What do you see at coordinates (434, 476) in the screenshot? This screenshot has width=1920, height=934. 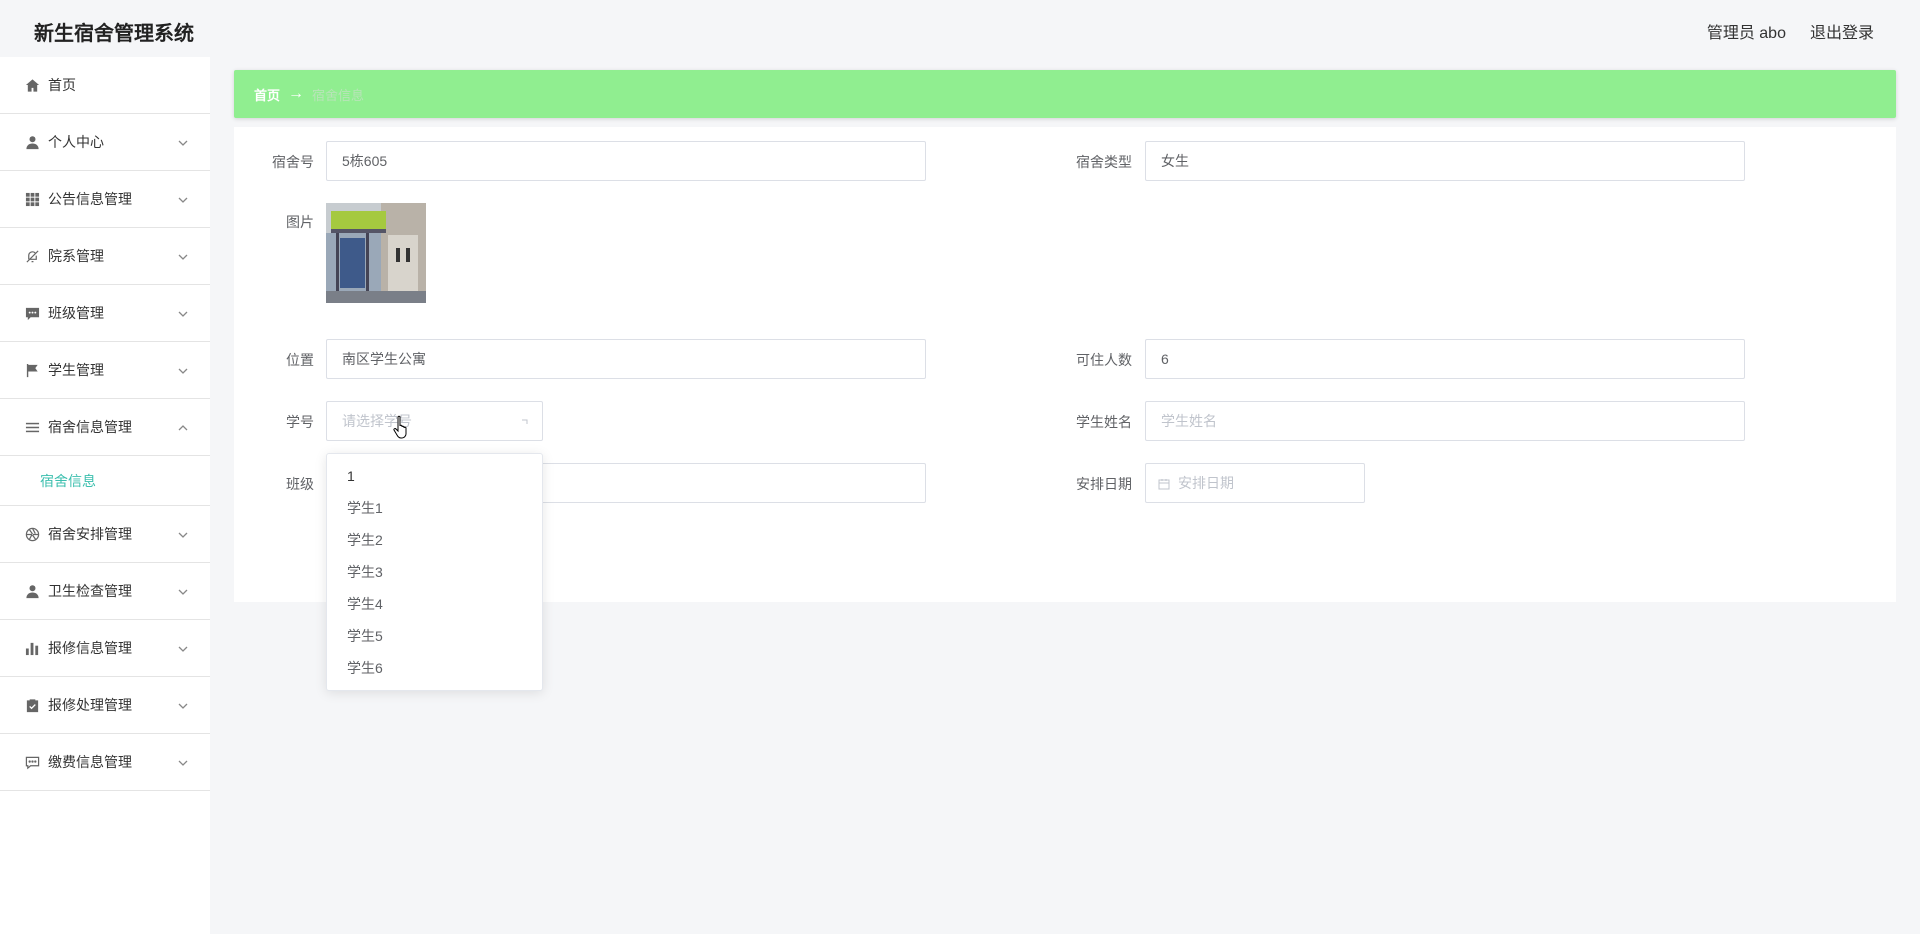 I see `dropdown-option: 1` at bounding box center [434, 476].